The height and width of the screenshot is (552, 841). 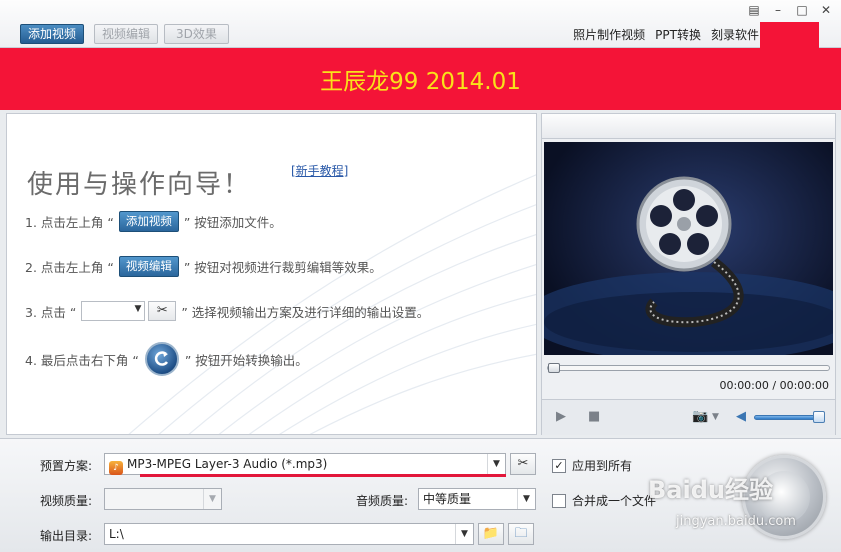 I want to click on open-folder-button: 🗀, so click(x=521, y=534).